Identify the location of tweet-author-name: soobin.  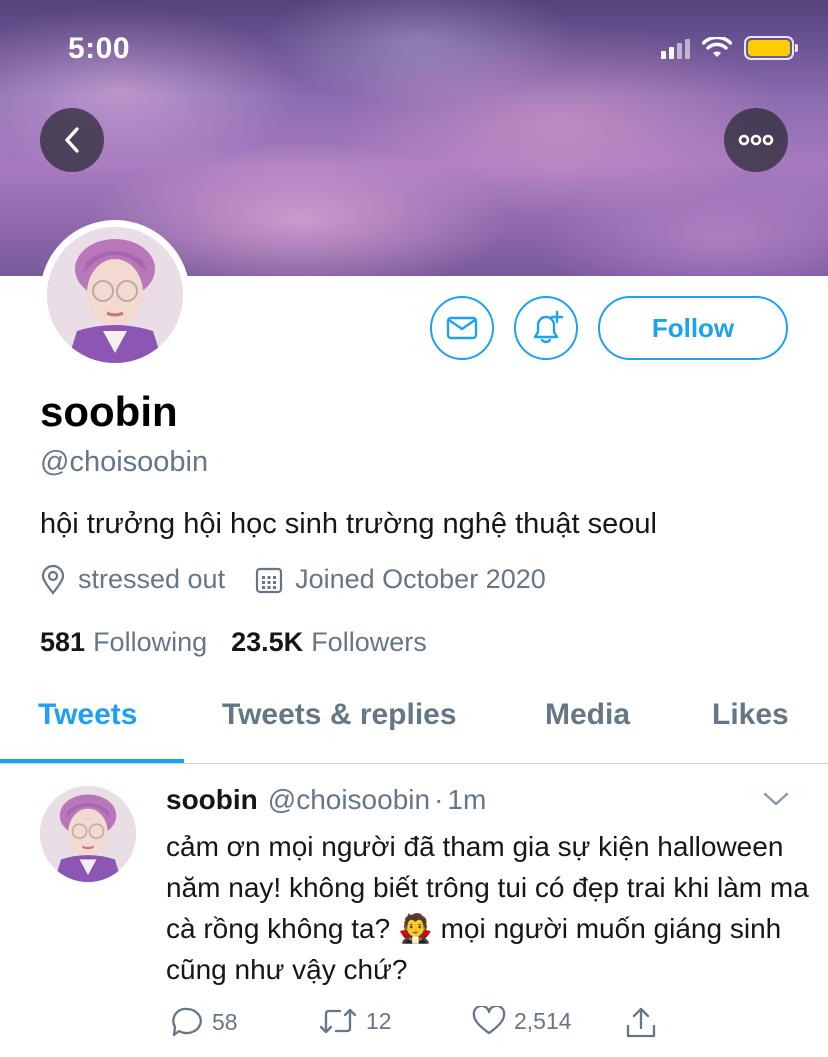
(212, 800).